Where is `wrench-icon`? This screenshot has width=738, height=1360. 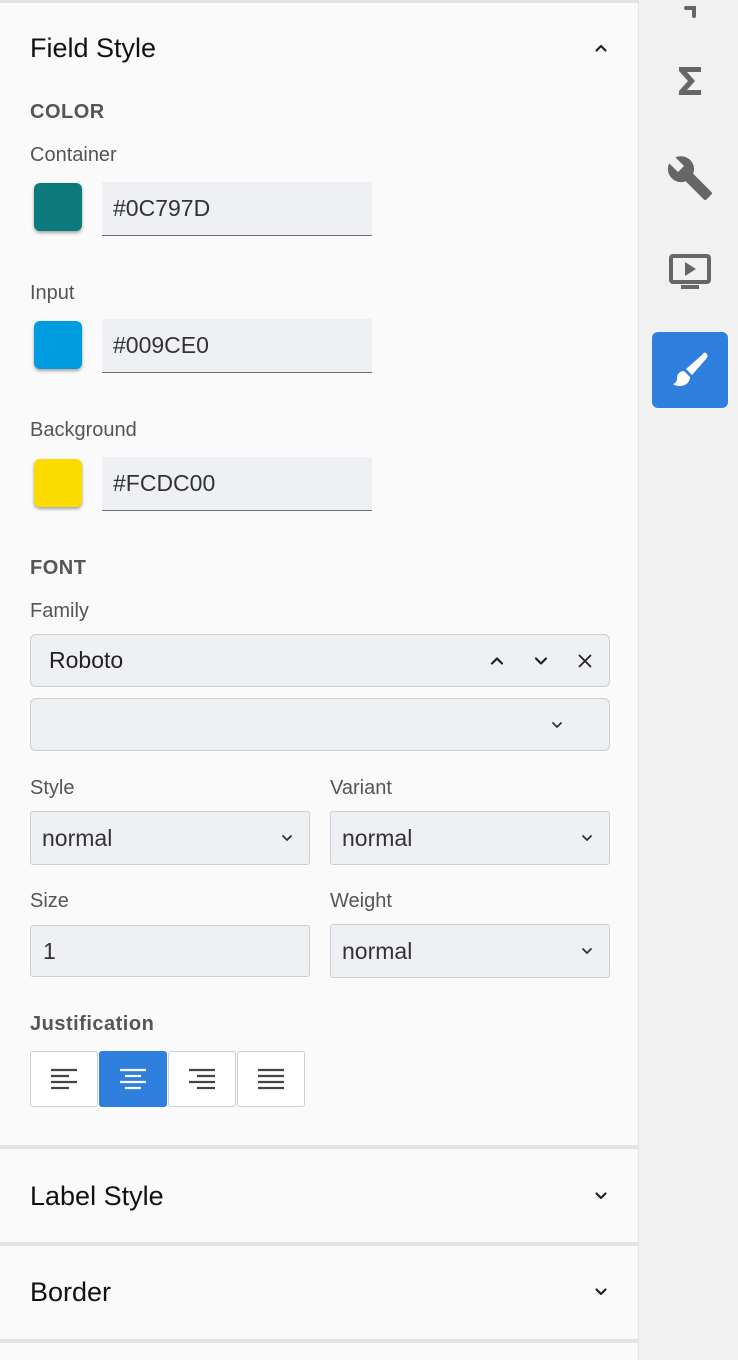
wrench-icon is located at coordinates (689, 178).